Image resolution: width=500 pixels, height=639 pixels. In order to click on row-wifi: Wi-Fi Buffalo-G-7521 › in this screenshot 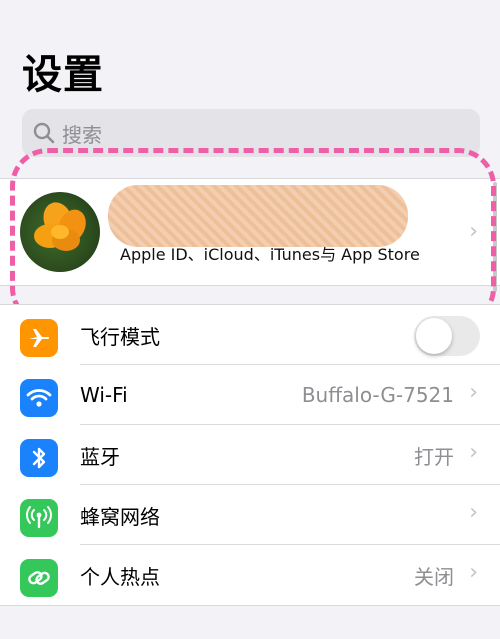, I will do `click(250, 395)`.